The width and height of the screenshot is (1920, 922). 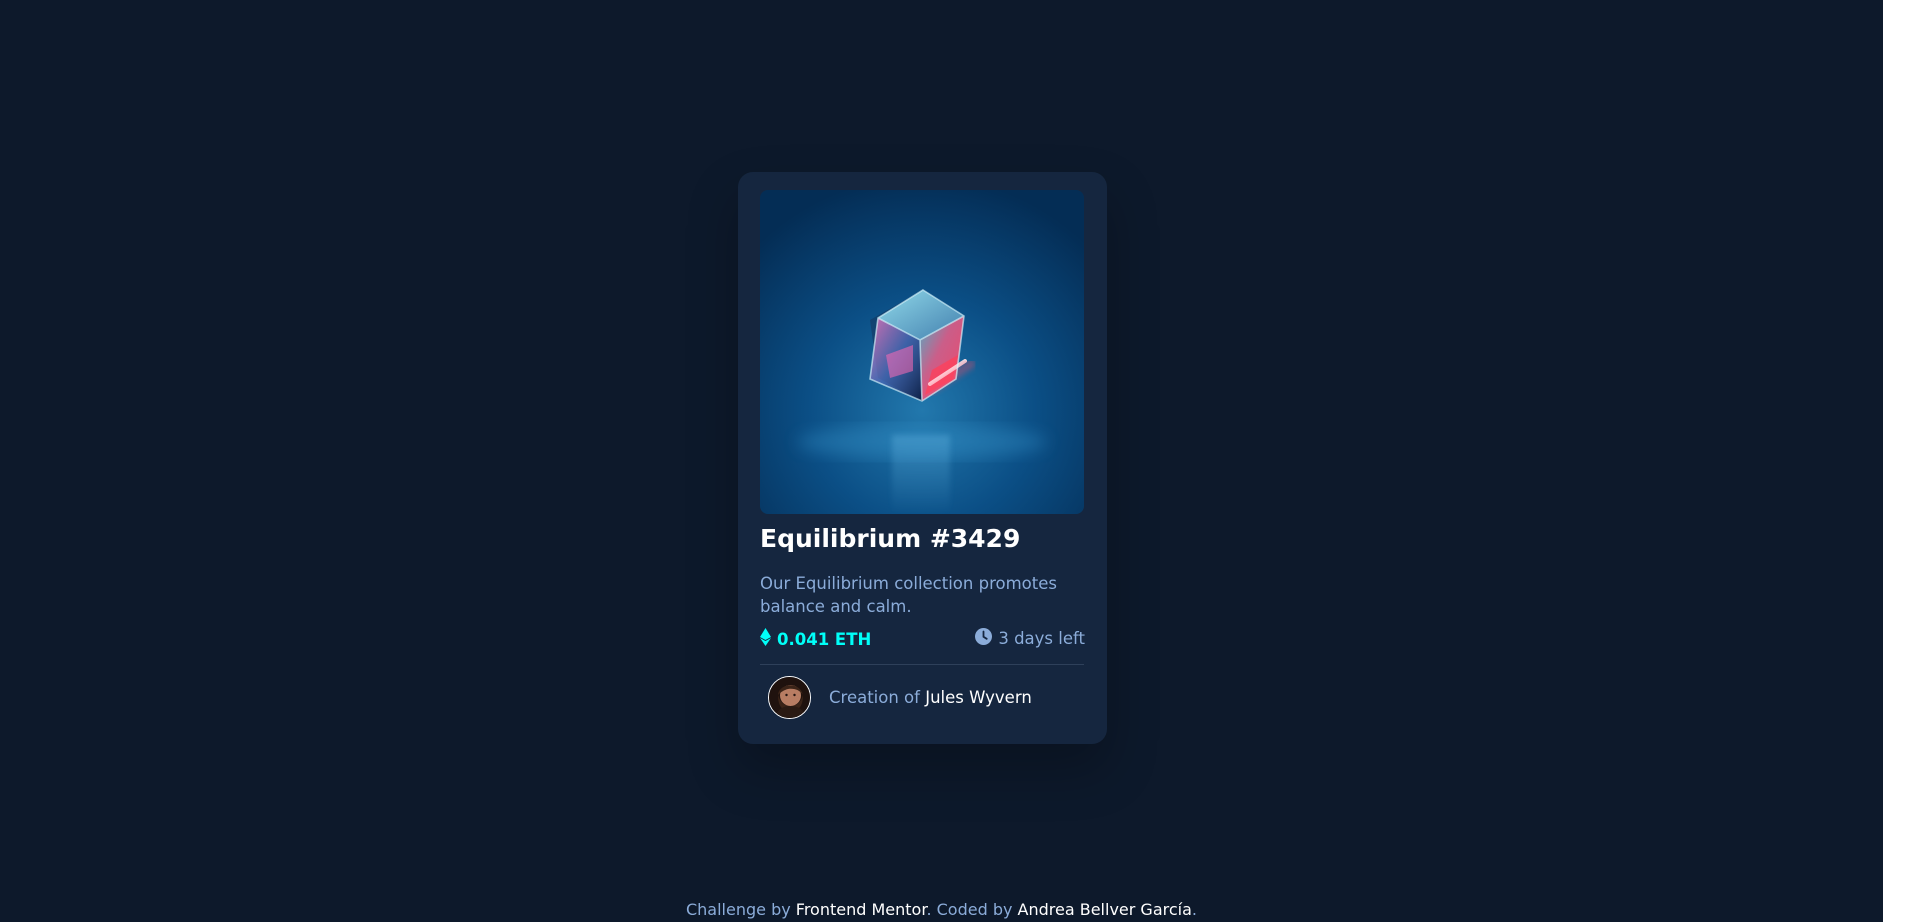 What do you see at coordinates (922, 664) in the screenshot?
I see `divider` at bounding box center [922, 664].